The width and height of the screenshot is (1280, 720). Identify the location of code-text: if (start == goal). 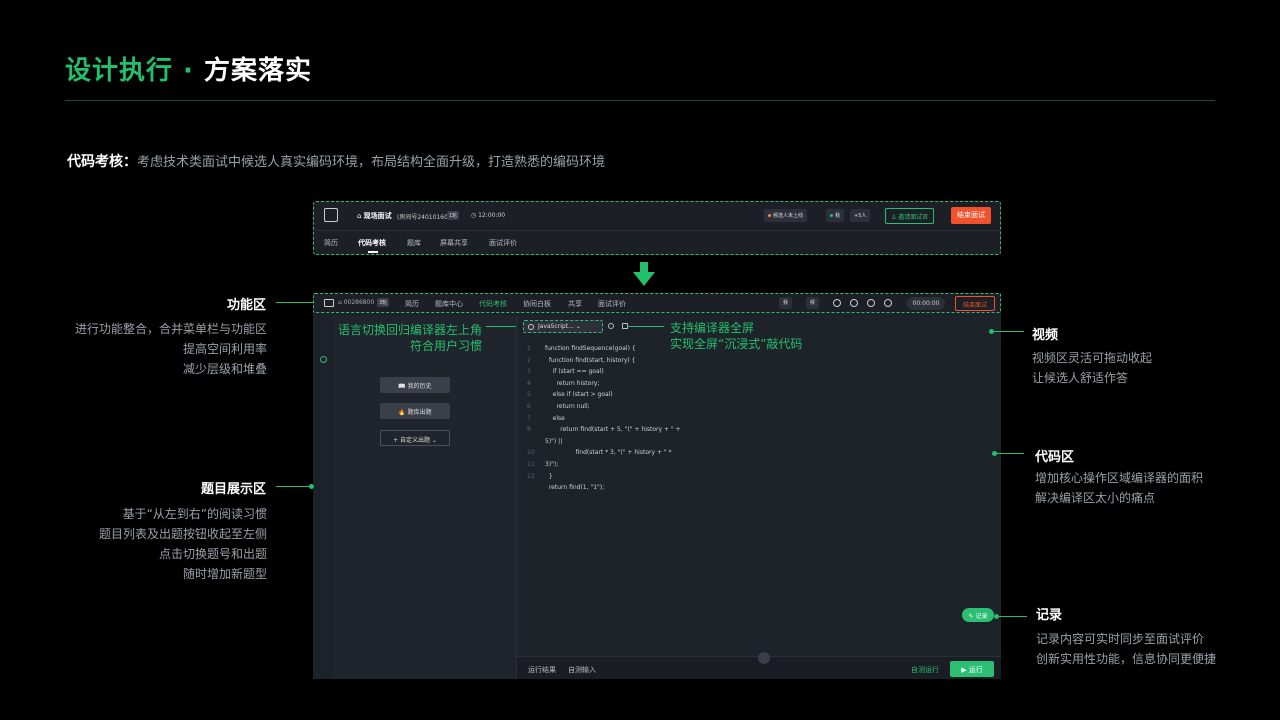
(574, 372).